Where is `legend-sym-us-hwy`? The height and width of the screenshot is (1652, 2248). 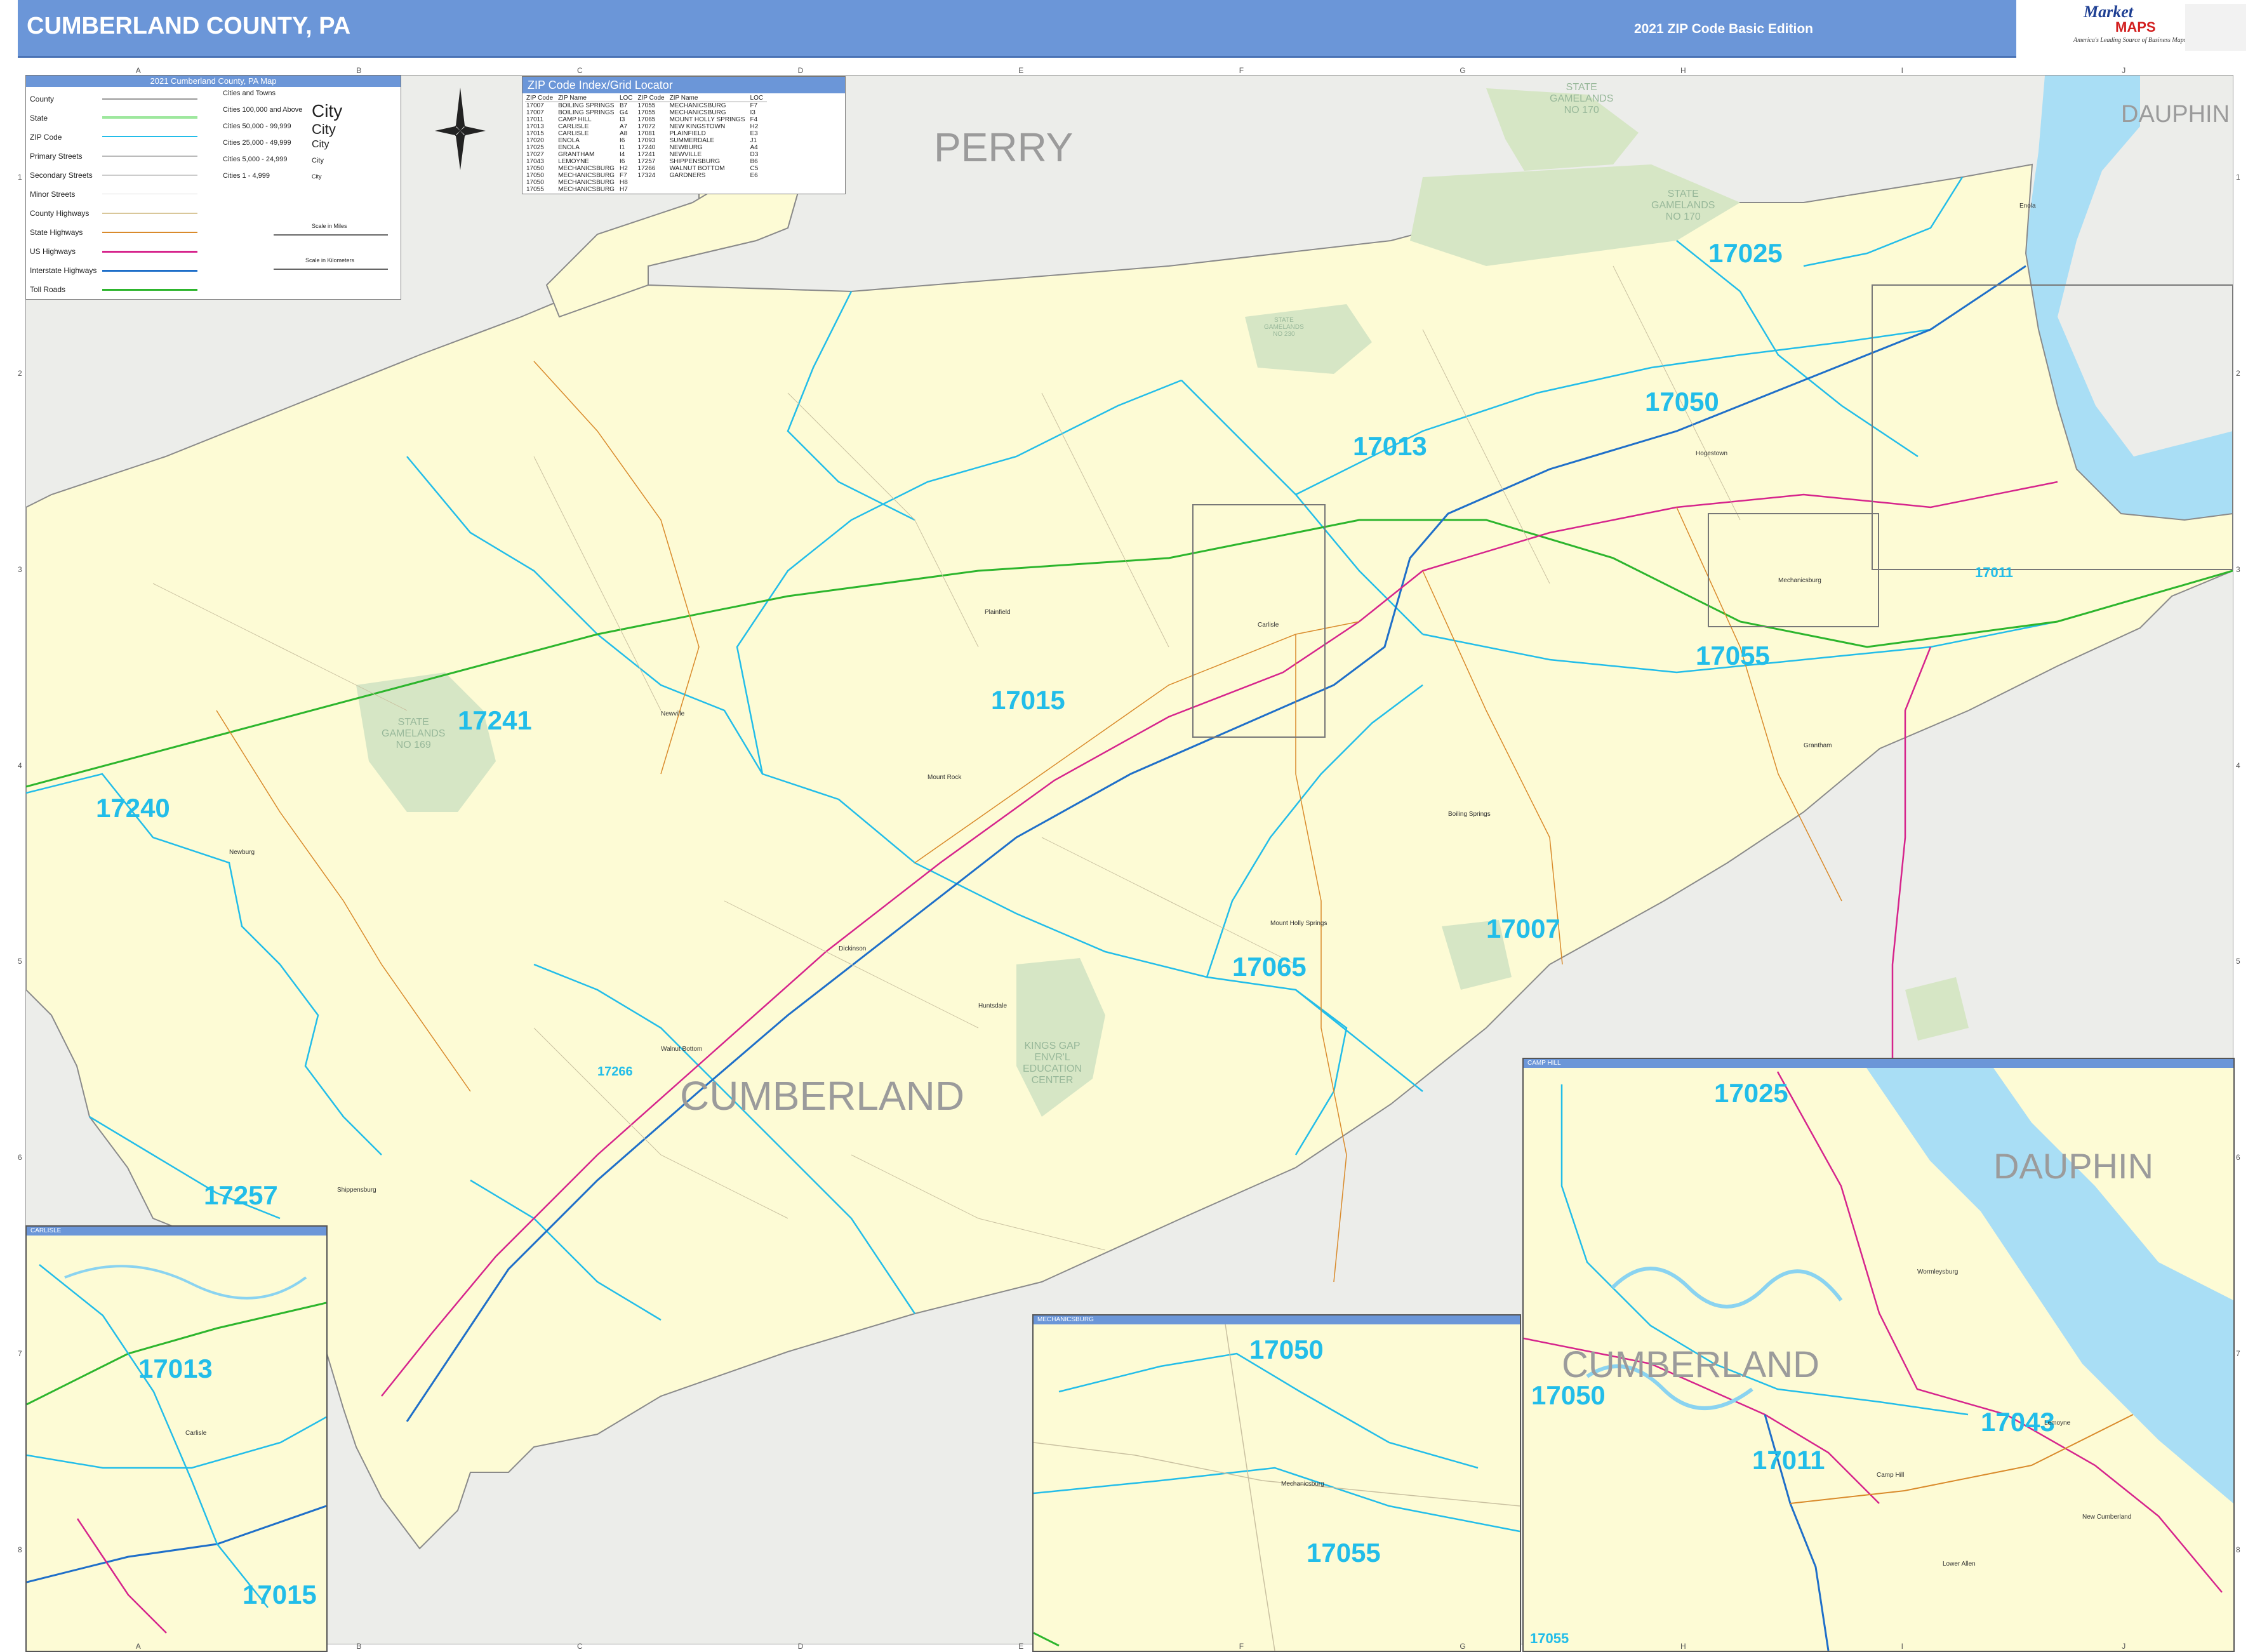
legend-sym-us-hwy is located at coordinates (149, 252).